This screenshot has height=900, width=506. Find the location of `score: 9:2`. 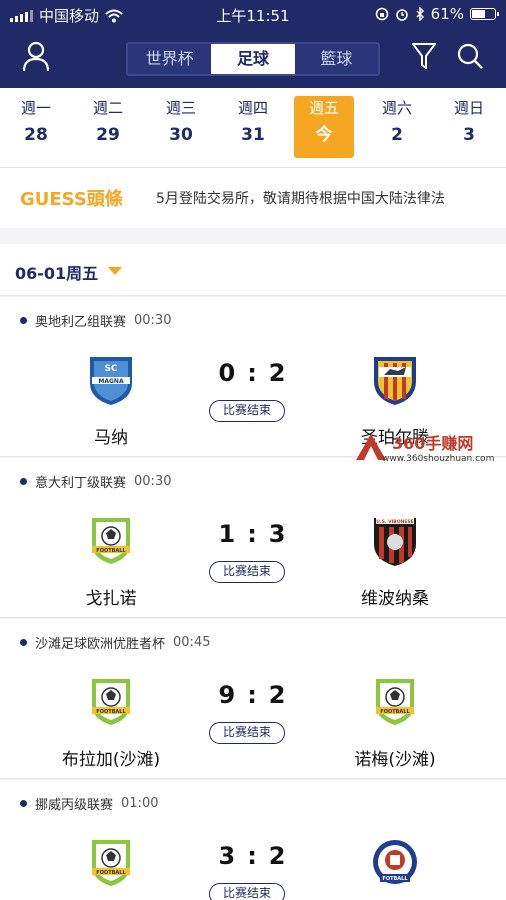

score: 9:2 is located at coordinates (253, 695).